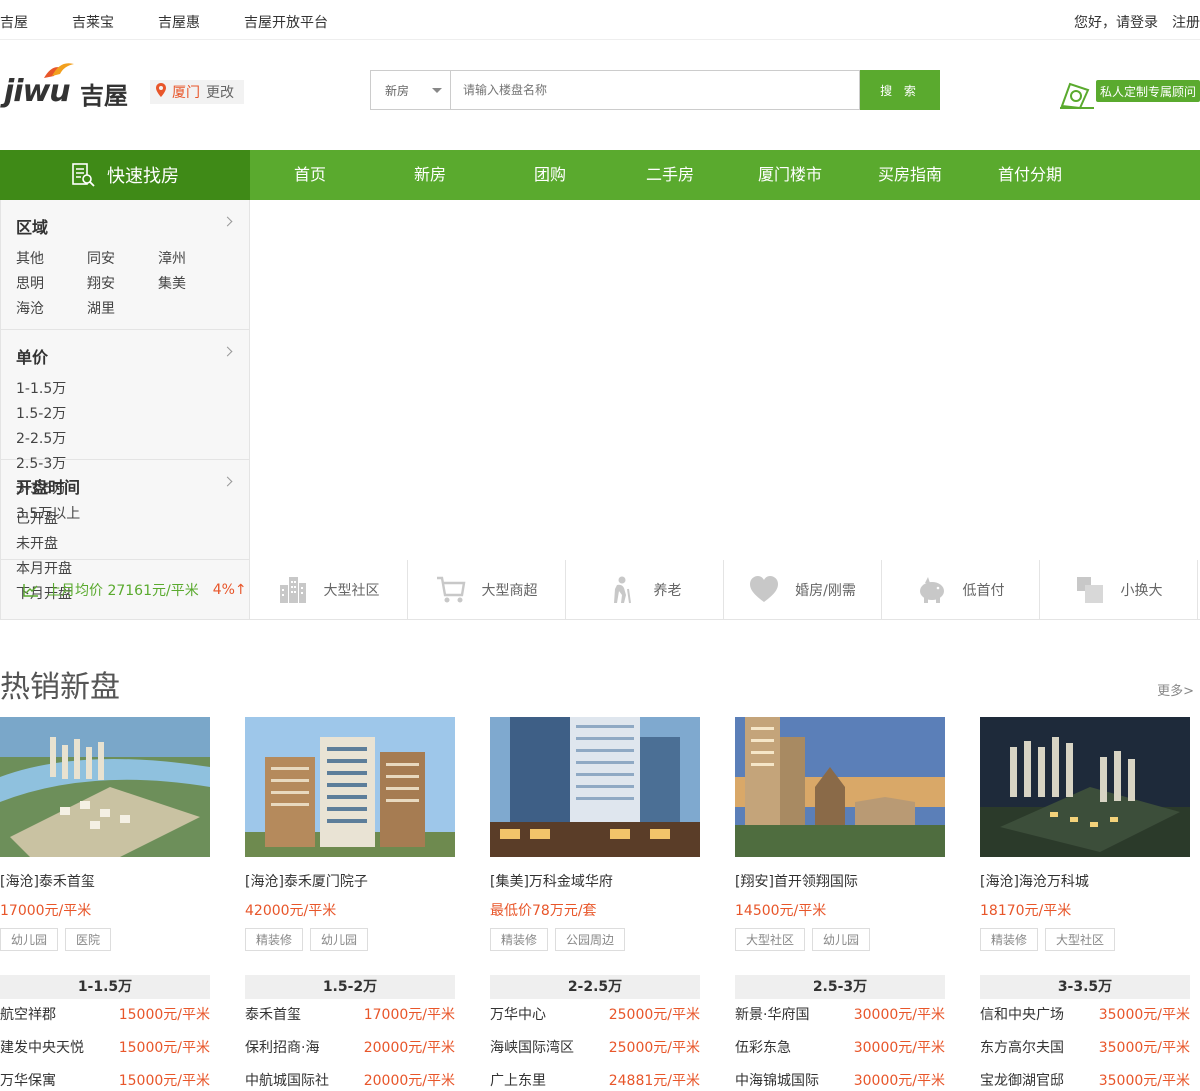 Image resolution: width=1200 pixels, height=1091 pixels. What do you see at coordinates (1030, 175) in the screenshot?
I see `nav-item-installment: 首付分期` at bounding box center [1030, 175].